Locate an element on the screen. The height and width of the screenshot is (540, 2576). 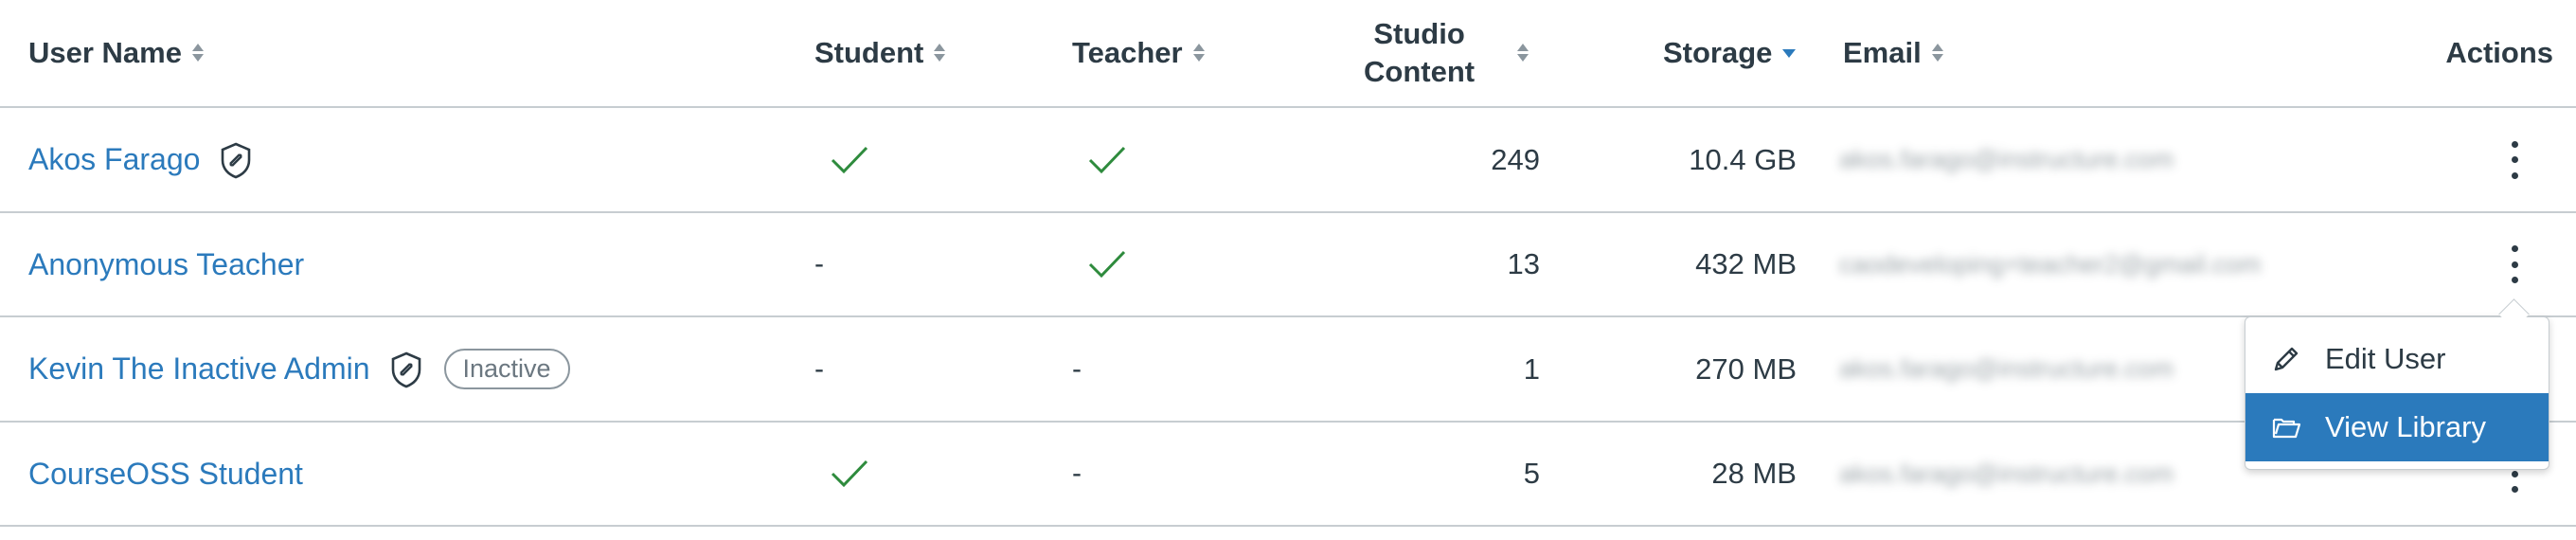
edit-user-menu-item: Edit User is located at coordinates (2397, 359).